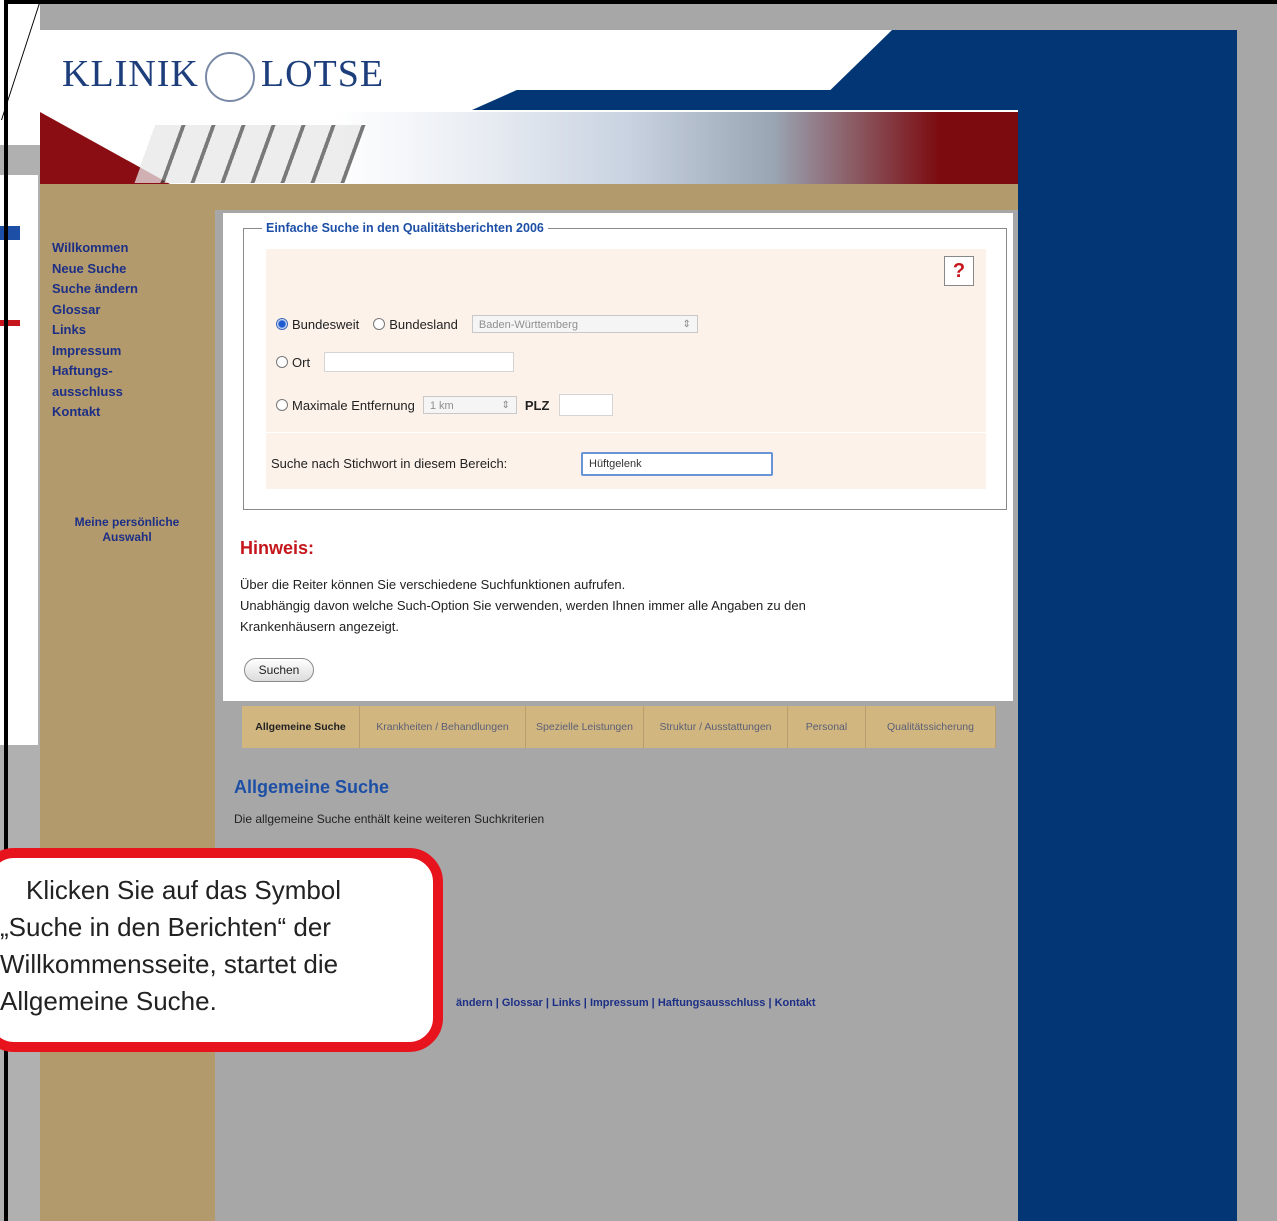 Image resolution: width=1277 pixels, height=1221 pixels. Describe the element at coordinates (277, 548) in the screenshot. I see `hint-title: Hinweis:` at that location.